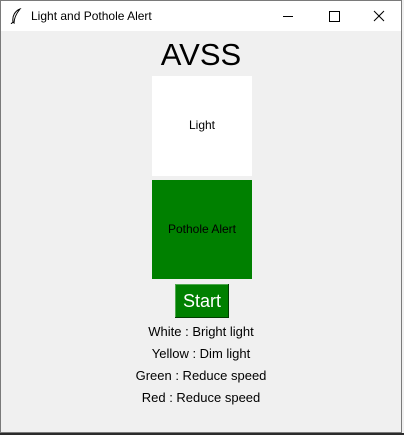  What do you see at coordinates (202, 301) in the screenshot?
I see `start-button: Start` at bounding box center [202, 301].